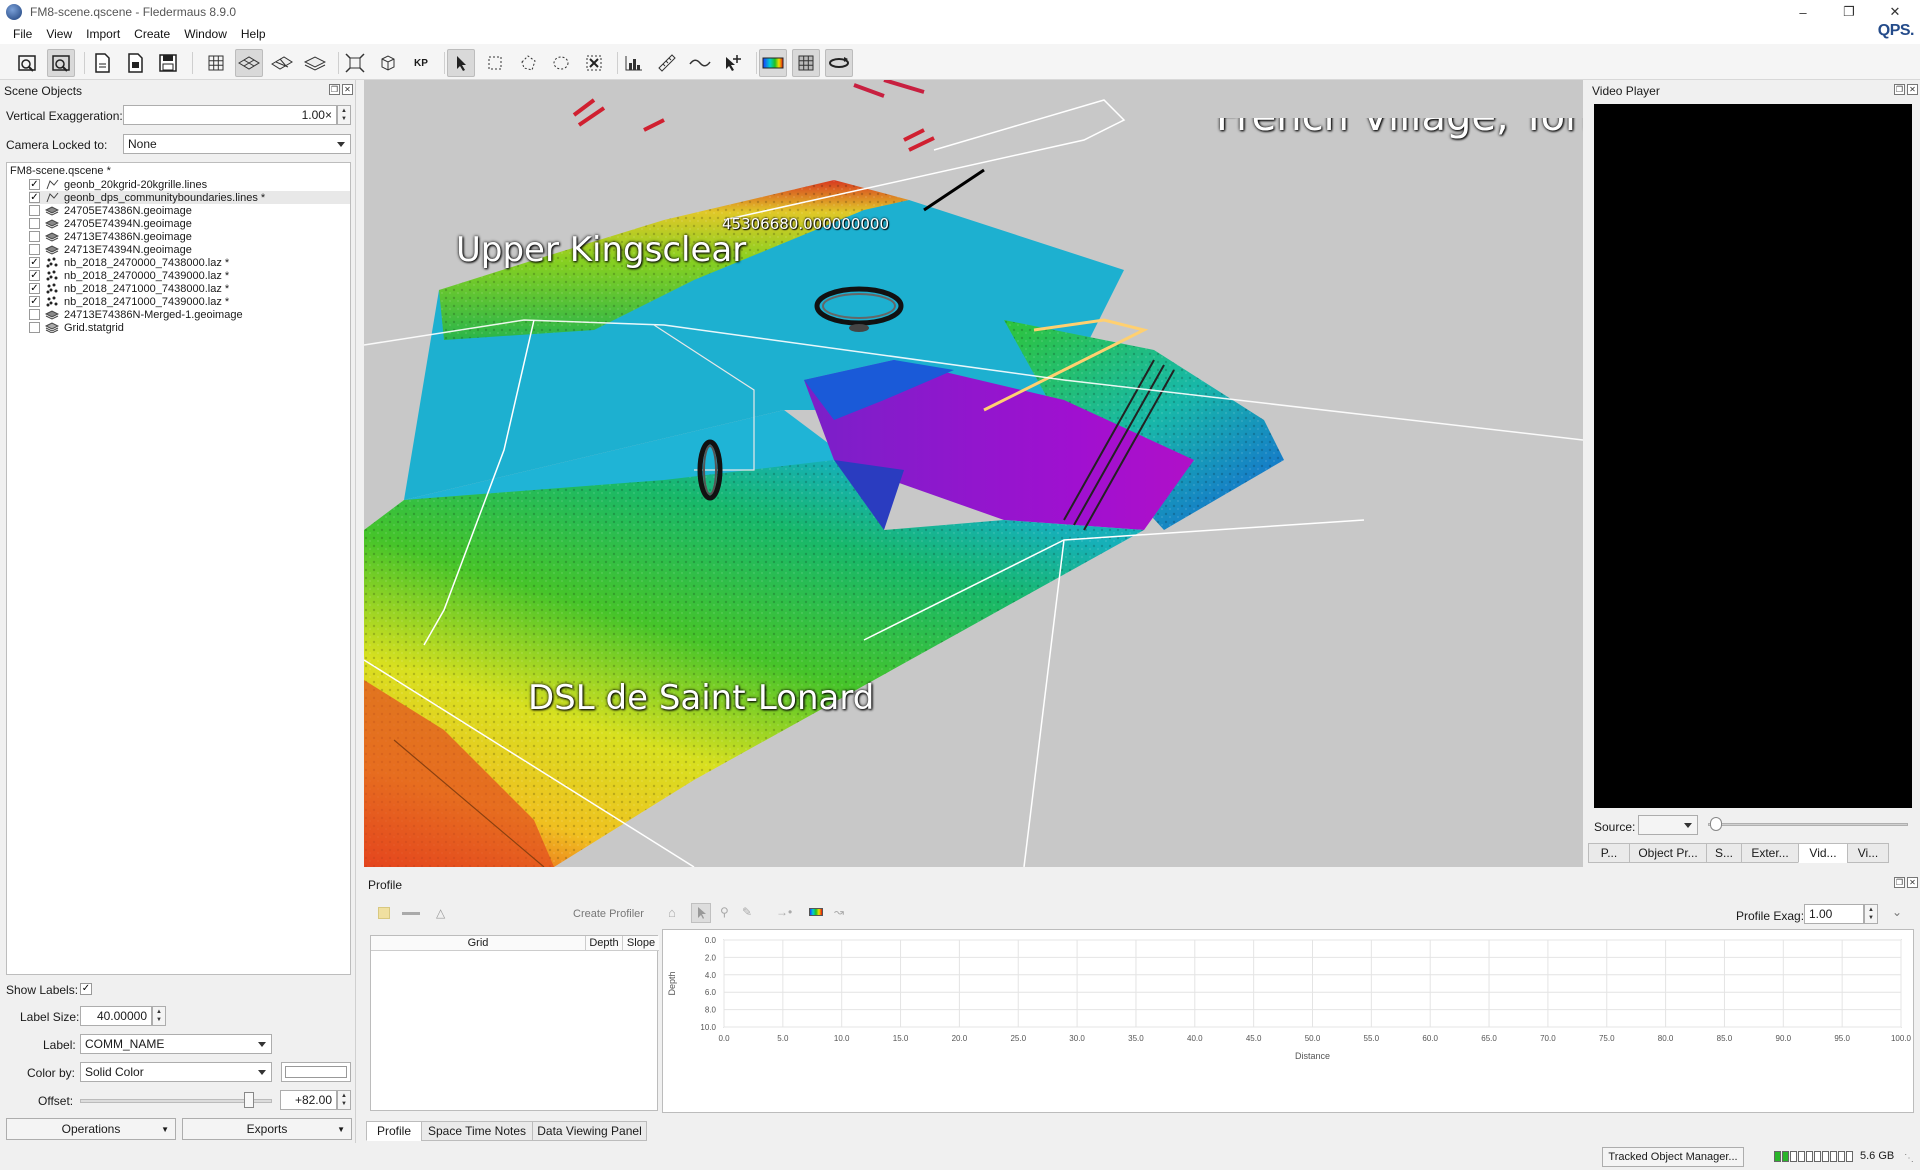  What do you see at coordinates (495, 63) in the screenshot?
I see `rect-select-icon` at bounding box center [495, 63].